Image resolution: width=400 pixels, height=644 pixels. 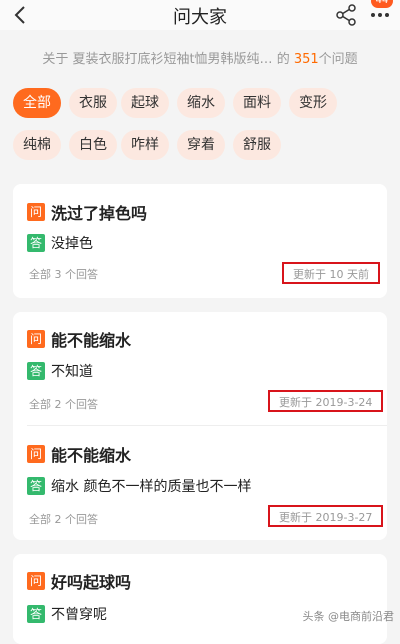 I want to click on tag-shrink: 缩水, so click(x=201, y=103).